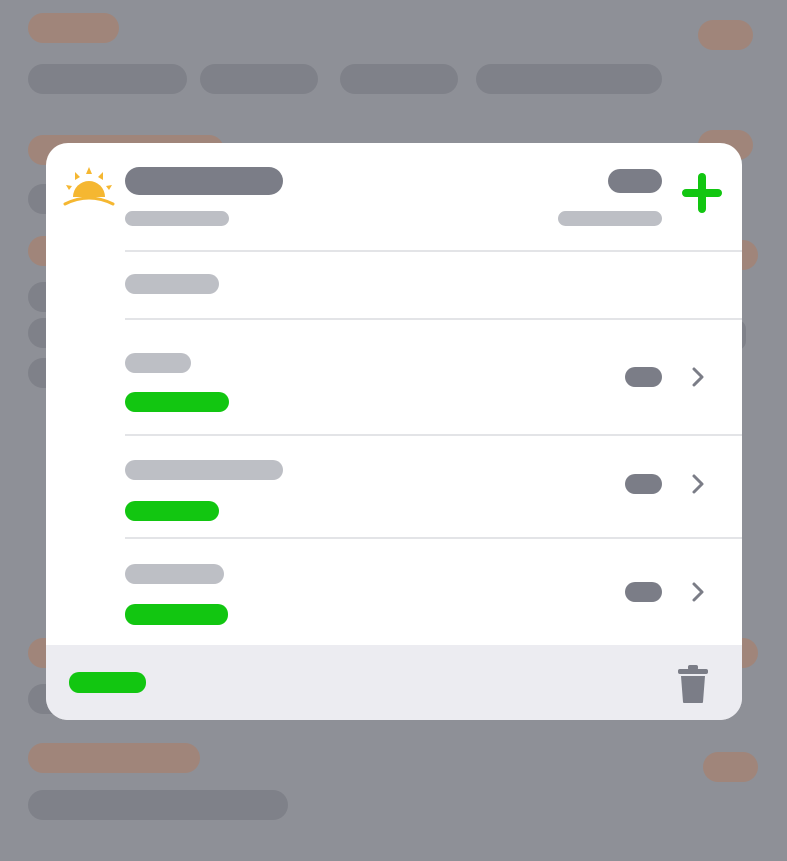 Image resolution: width=787 pixels, height=861 pixels. I want to click on sunrise-icon, so click(89, 186).